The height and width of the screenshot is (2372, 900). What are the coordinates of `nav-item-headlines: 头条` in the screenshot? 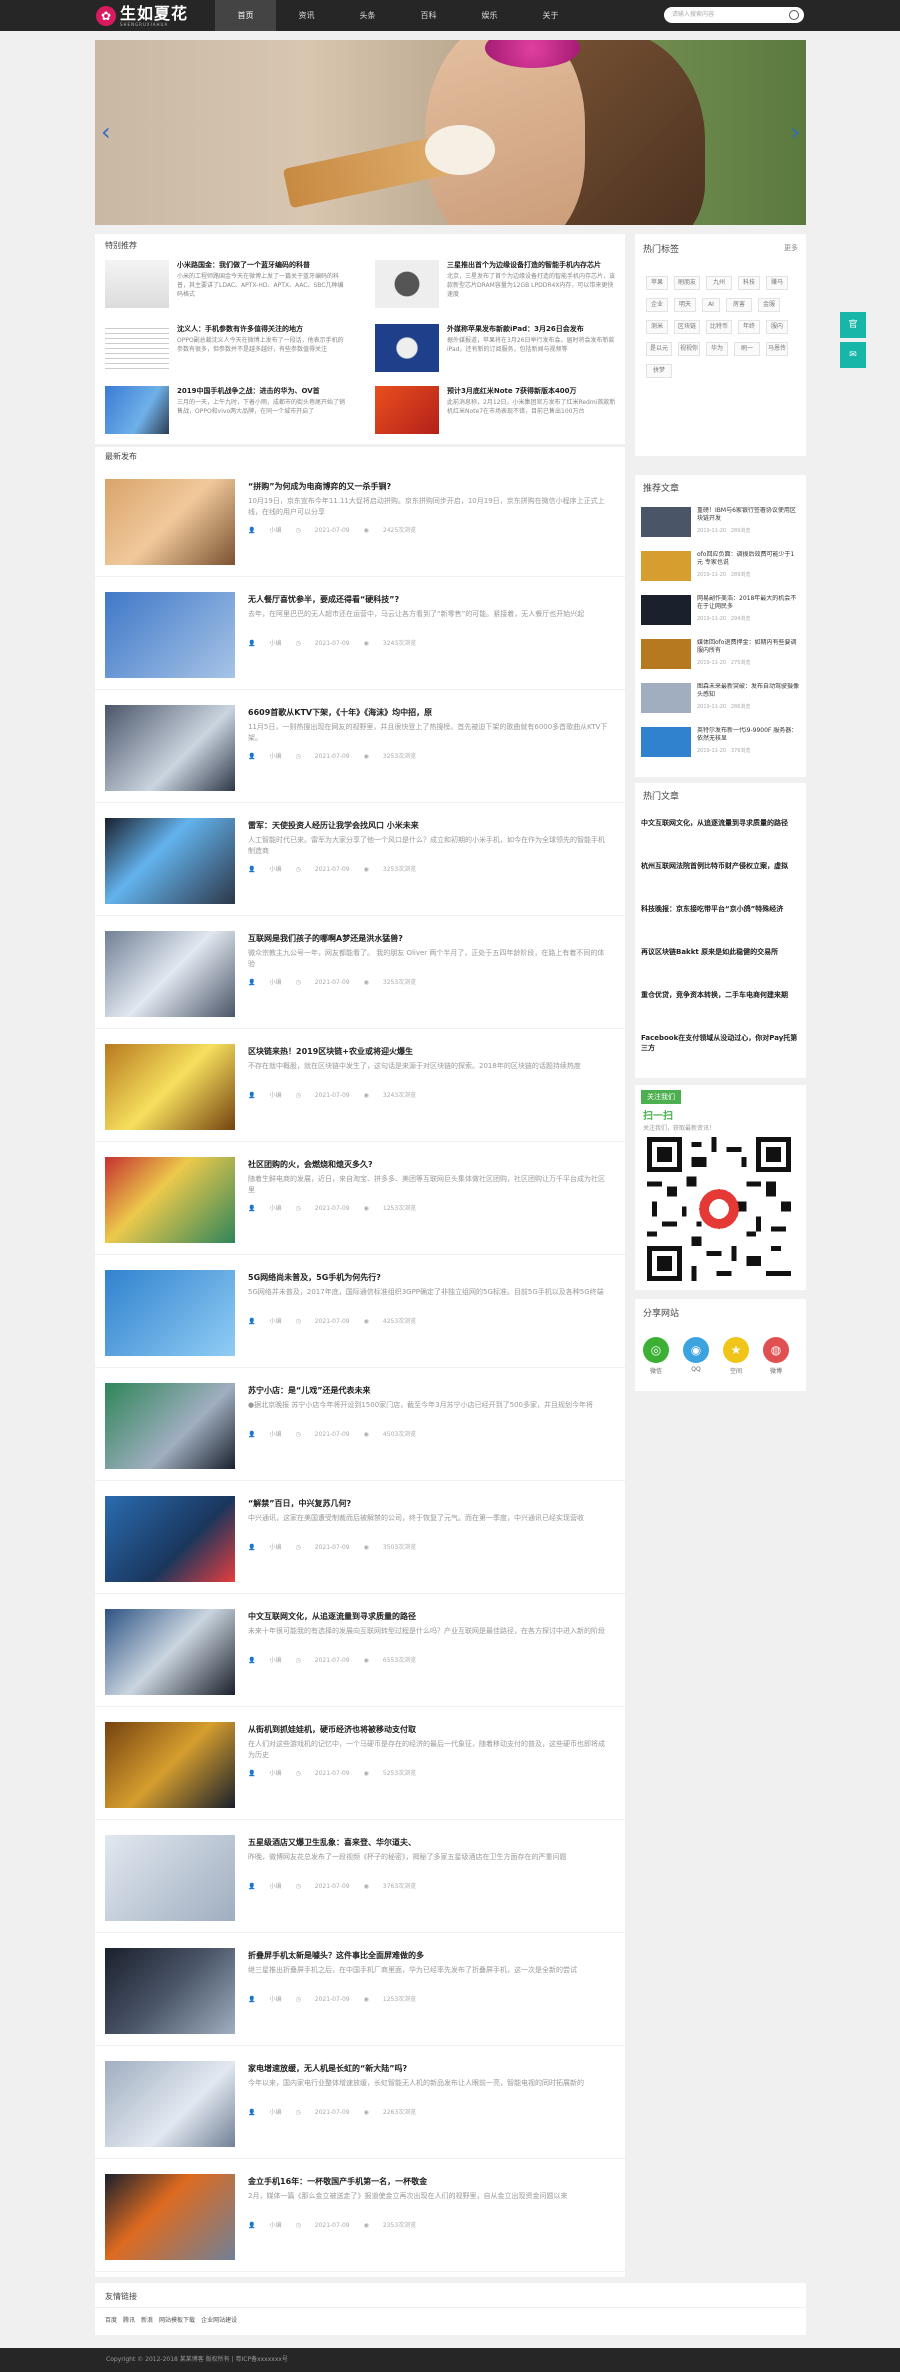 It's located at (367, 15).